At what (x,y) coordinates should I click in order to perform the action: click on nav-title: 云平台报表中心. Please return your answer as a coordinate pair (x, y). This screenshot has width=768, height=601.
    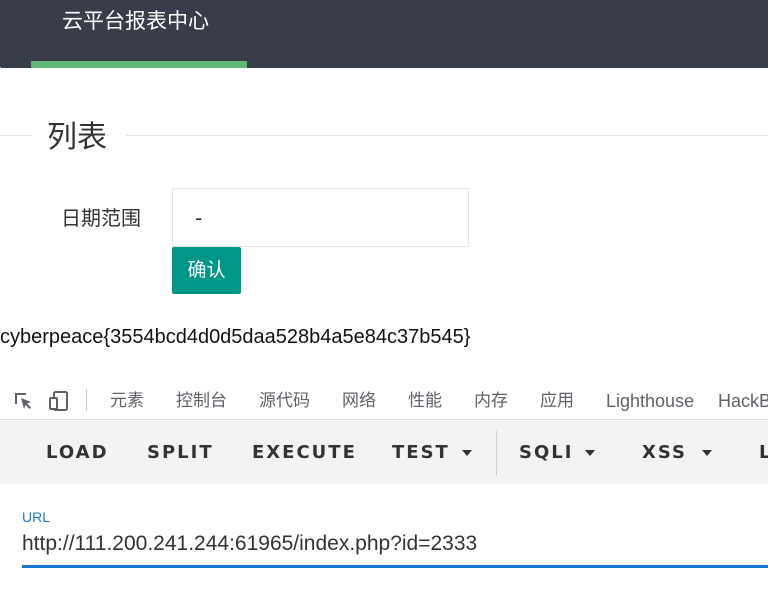
    Looking at the image, I should click on (135, 21).